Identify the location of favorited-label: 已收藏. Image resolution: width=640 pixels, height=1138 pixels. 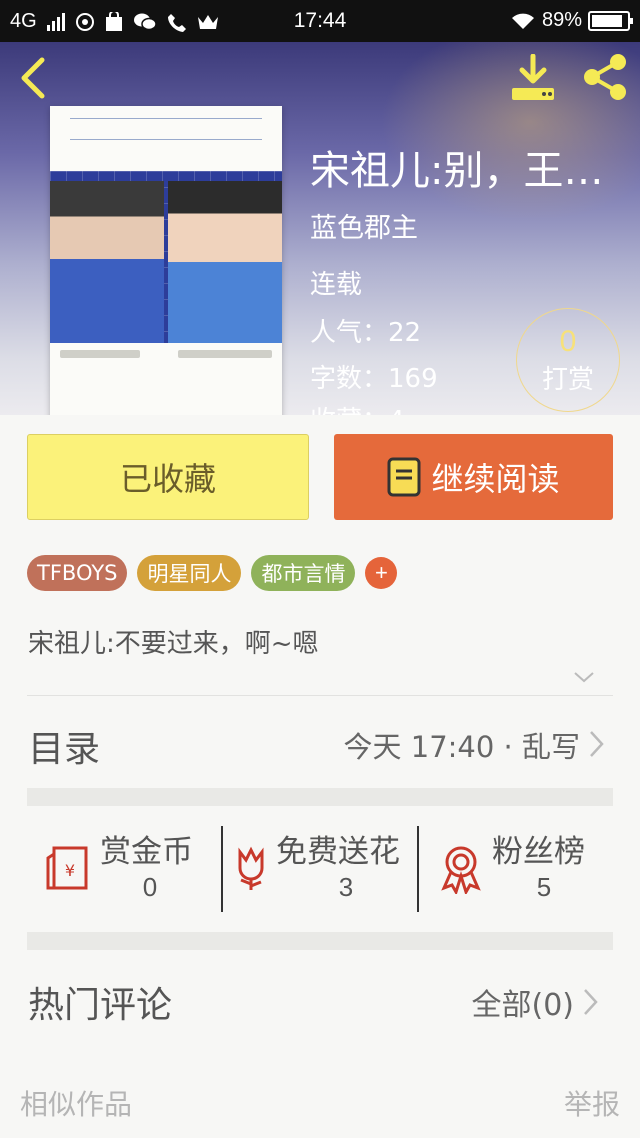
(167, 479).